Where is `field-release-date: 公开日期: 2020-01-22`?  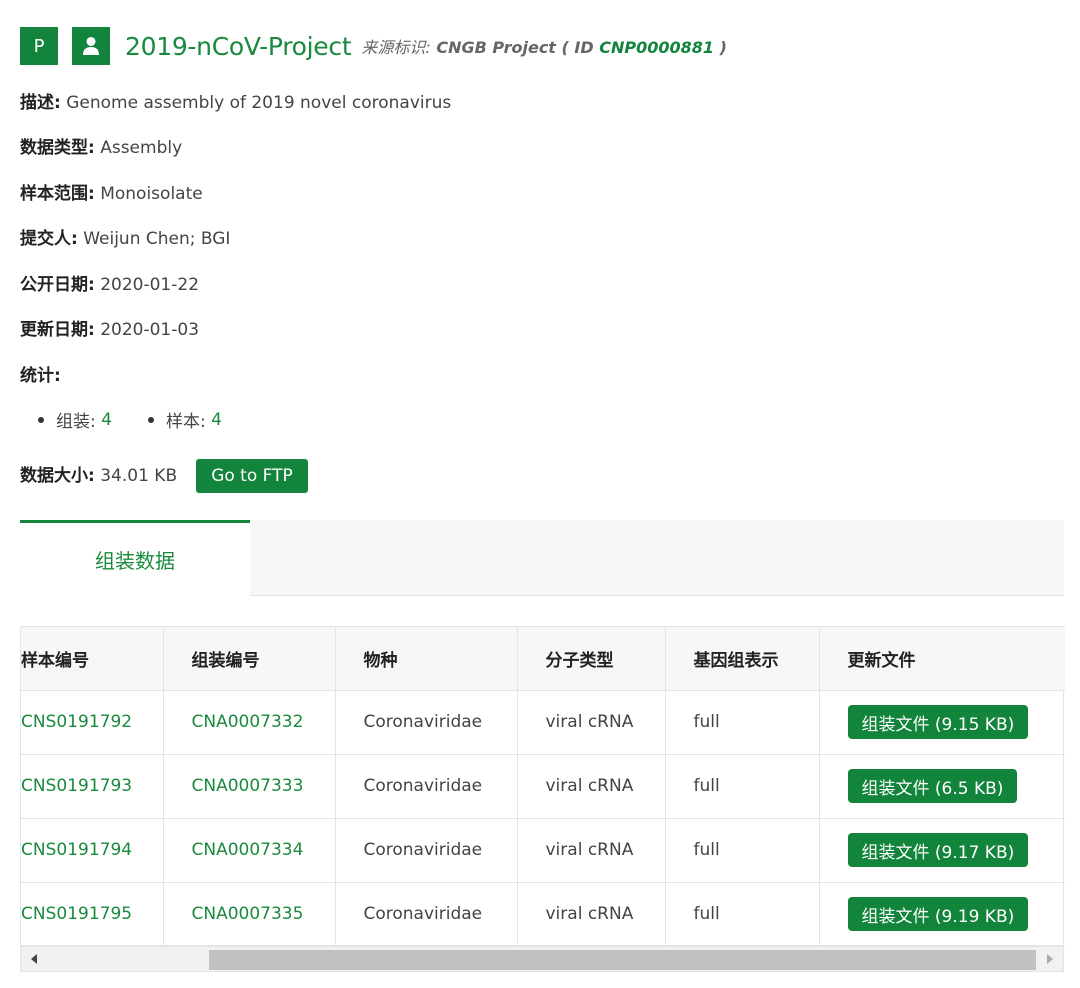 field-release-date: 公开日期: 2020-01-22 is located at coordinates (110, 285).